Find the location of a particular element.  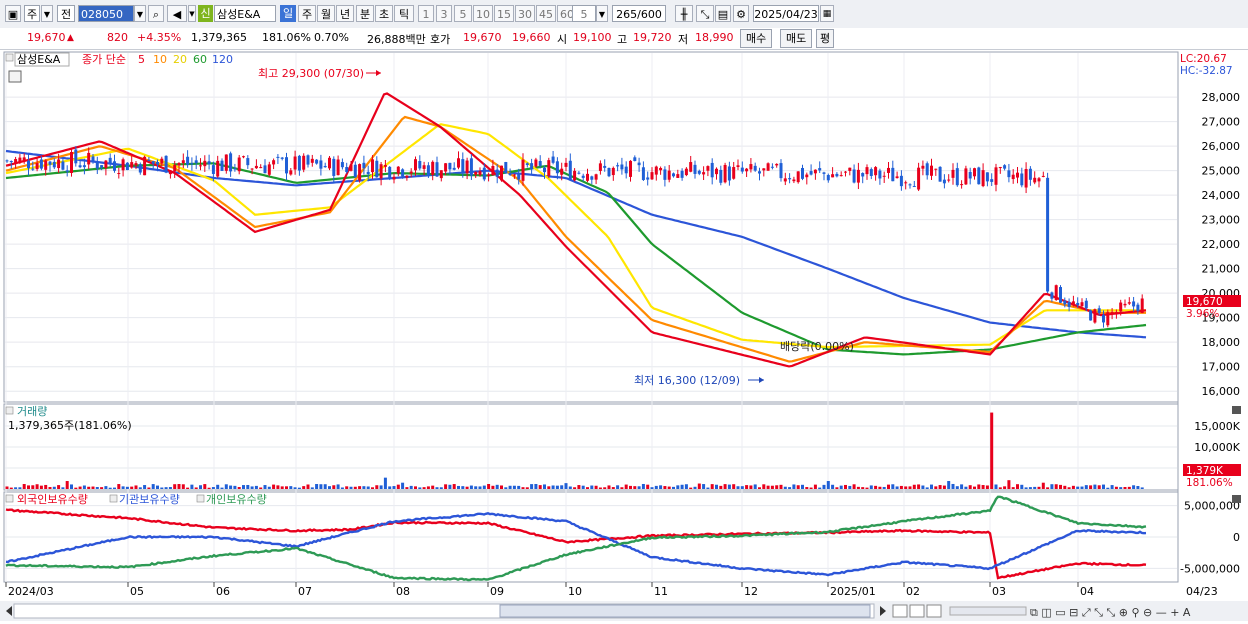

rewind-icon is located at coordinates (900, 611).